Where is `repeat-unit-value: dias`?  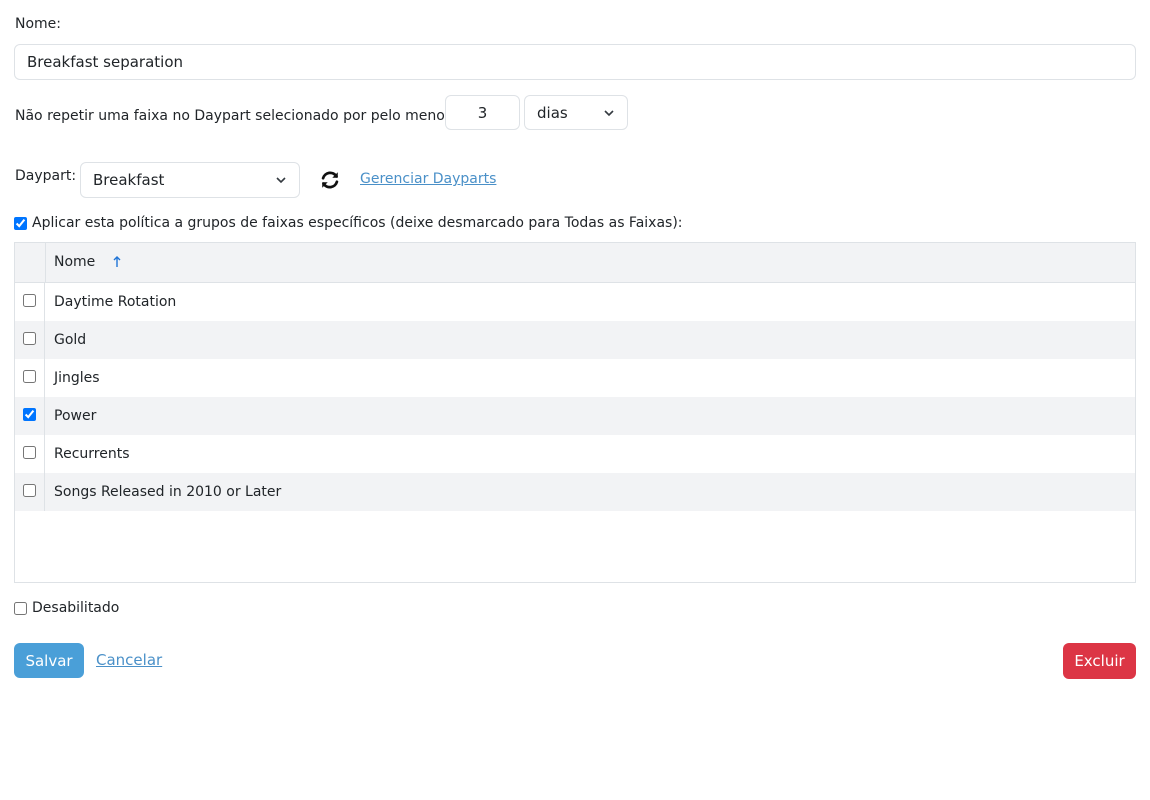 repeat-unit-value: dias is located at coordinates (552, 112).